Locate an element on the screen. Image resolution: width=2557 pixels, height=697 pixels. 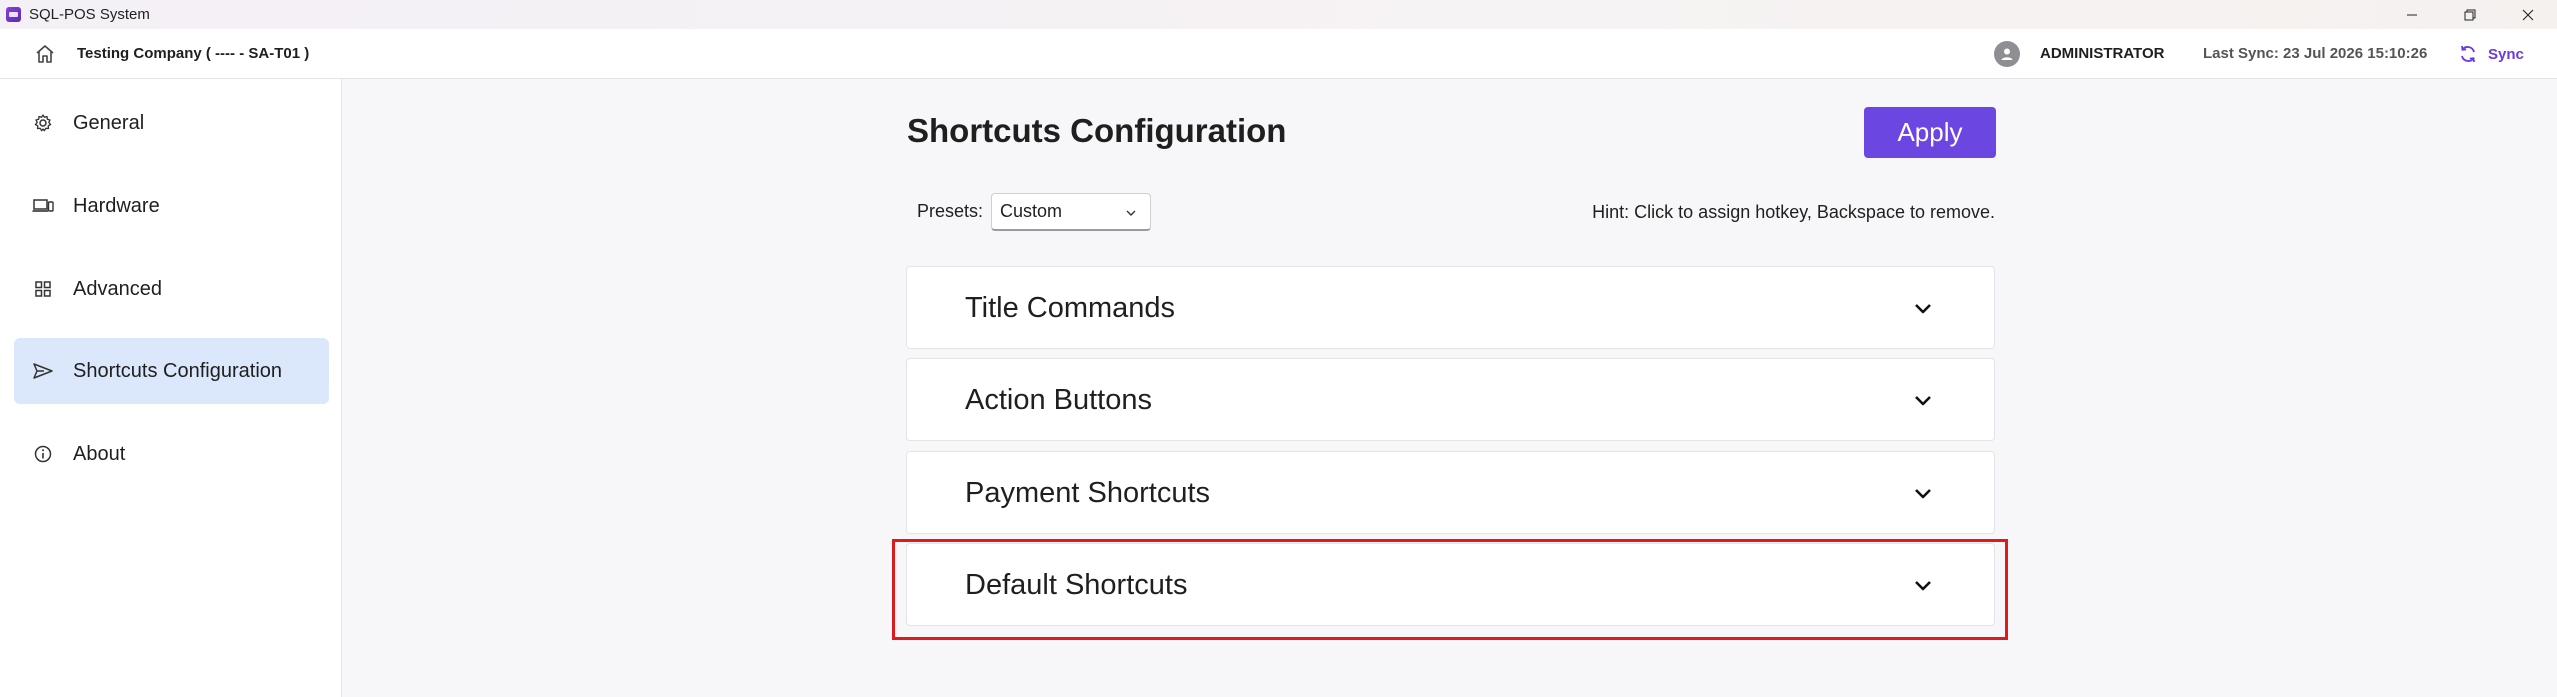
close-icon is located at coordinates (2528, 14).